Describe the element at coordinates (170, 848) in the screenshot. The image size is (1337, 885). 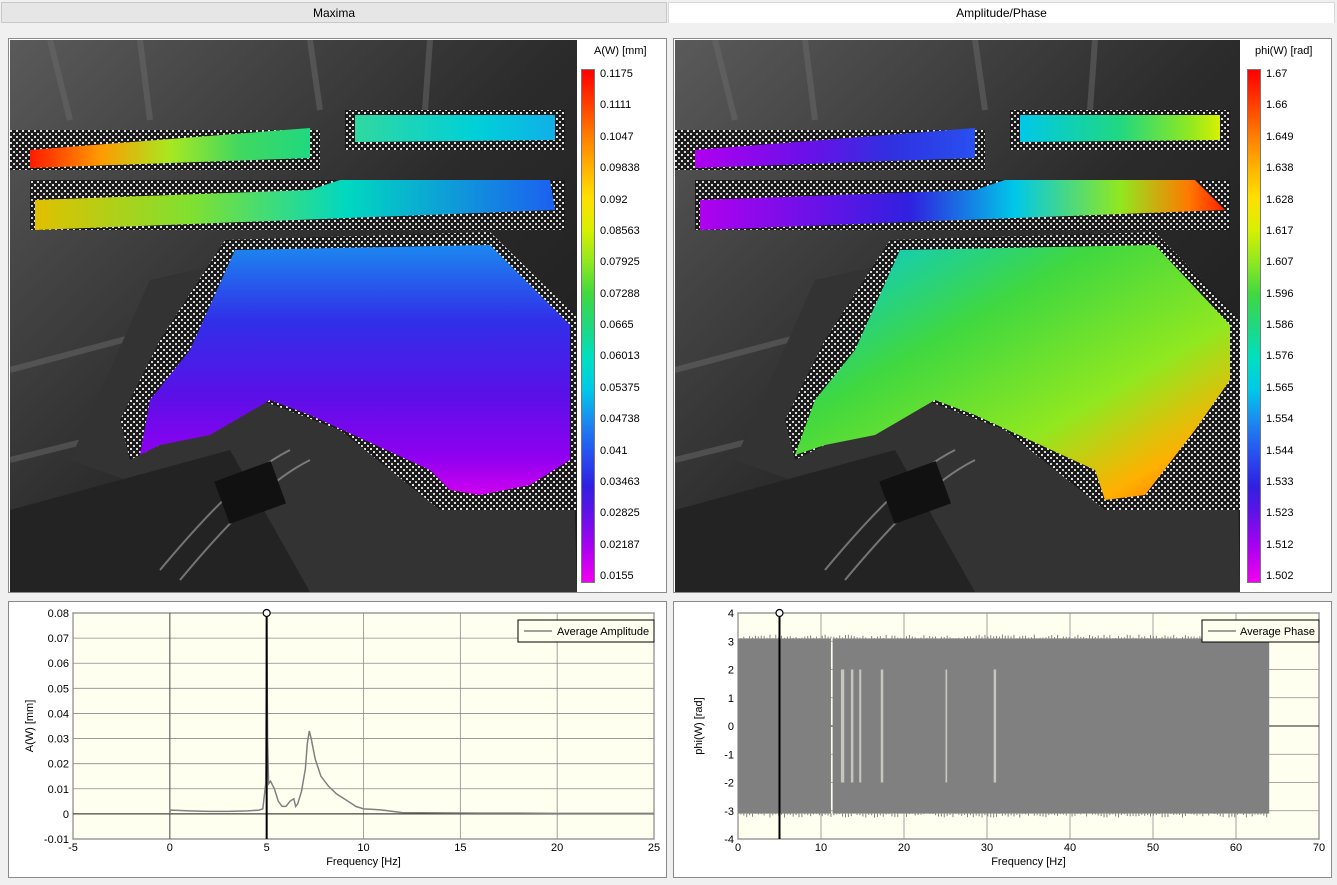
I see `x-tick-label: 0` at that location.